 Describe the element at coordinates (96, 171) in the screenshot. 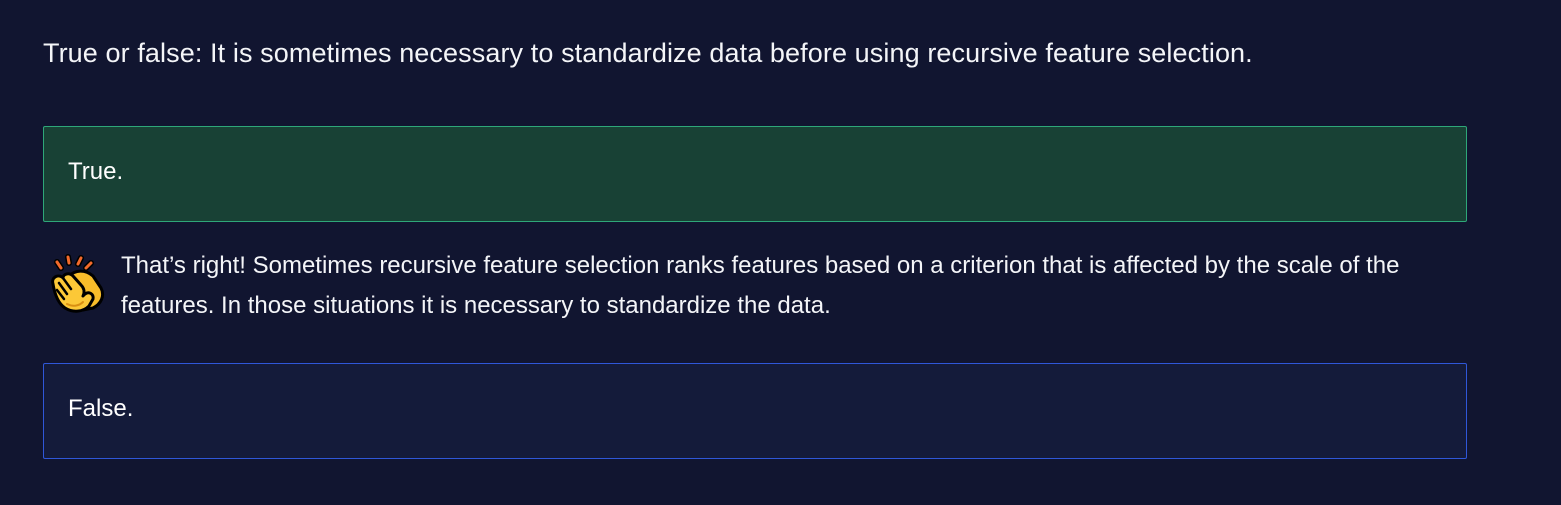

I see `answer-option-label: True.` at that location.